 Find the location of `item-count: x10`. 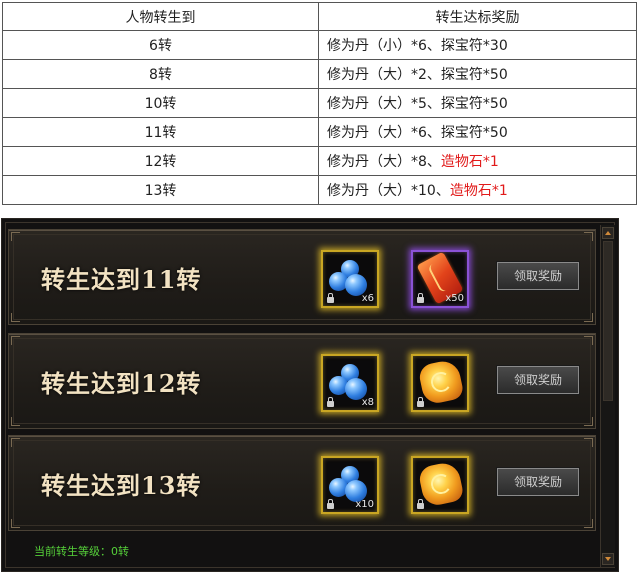

item-count: x10 is located at coordinates (364, 504).